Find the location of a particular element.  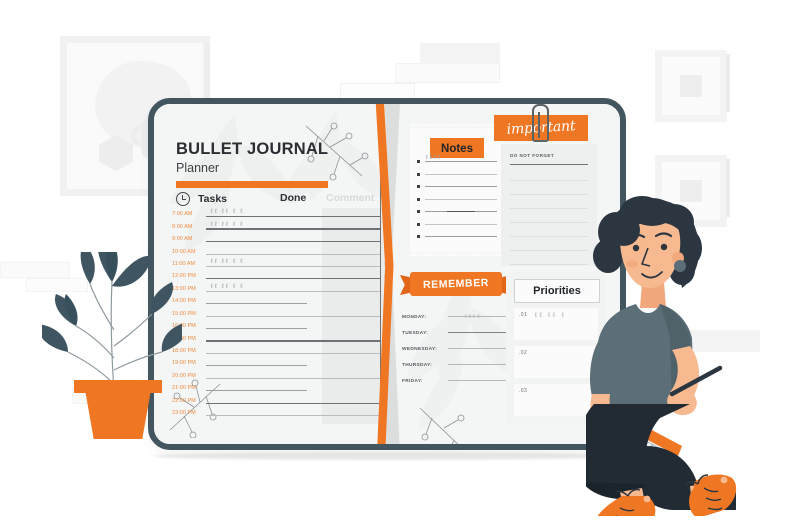

task-row: 11:00 AM ℓℓ ℓℓ ℓ ℓ is located at coordinates (280, 263).